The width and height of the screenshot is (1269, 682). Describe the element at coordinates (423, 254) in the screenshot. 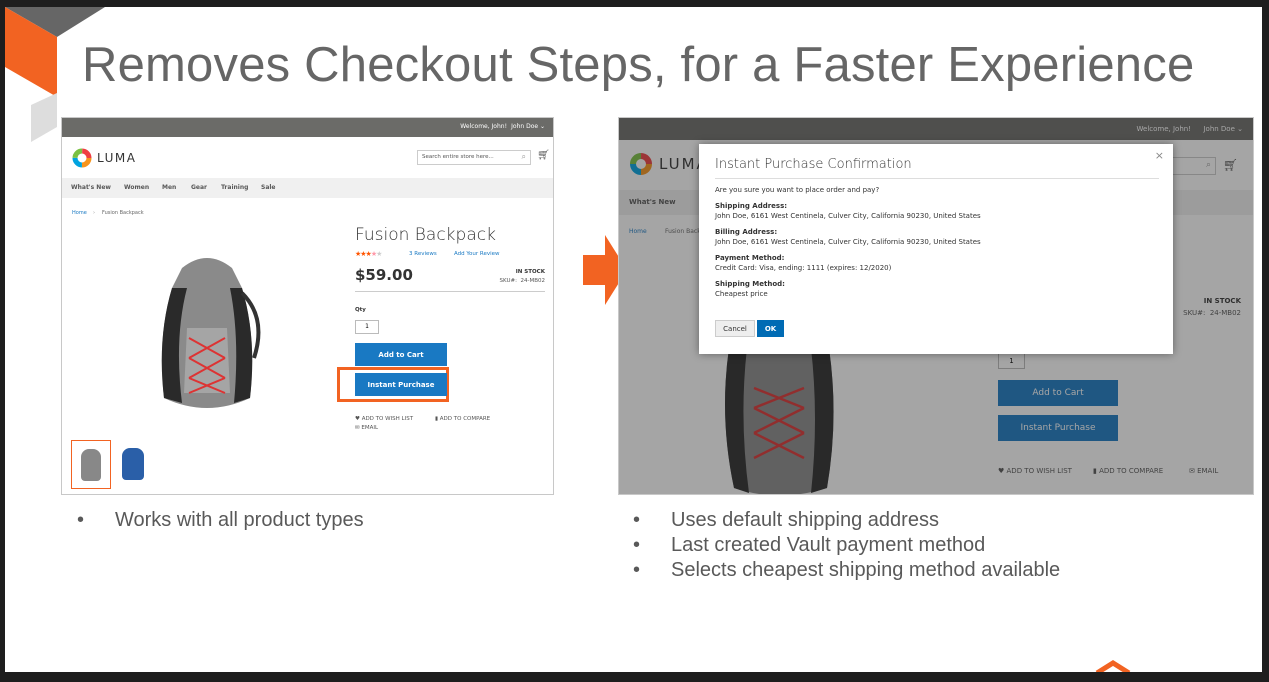

I see `reviews-link: 3 Reviews` at that location.